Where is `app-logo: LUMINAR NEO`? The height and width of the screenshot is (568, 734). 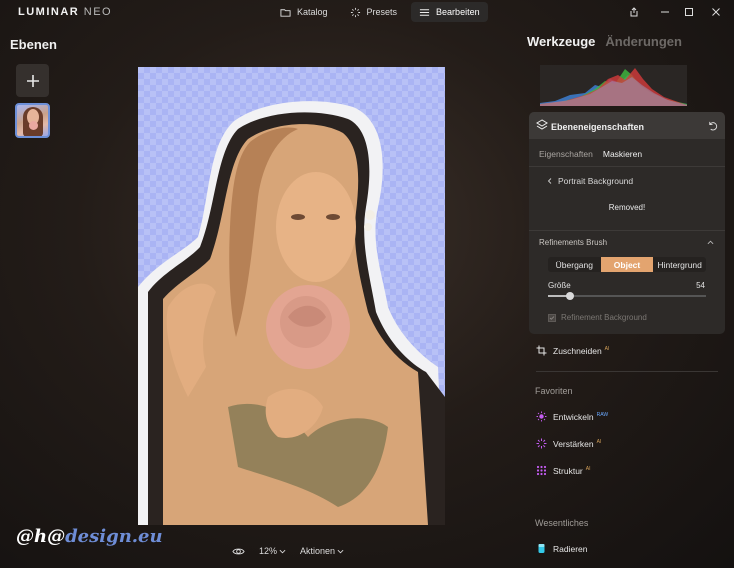 app-logo: LUMINAR NEO is located at coordinates (65, 12).